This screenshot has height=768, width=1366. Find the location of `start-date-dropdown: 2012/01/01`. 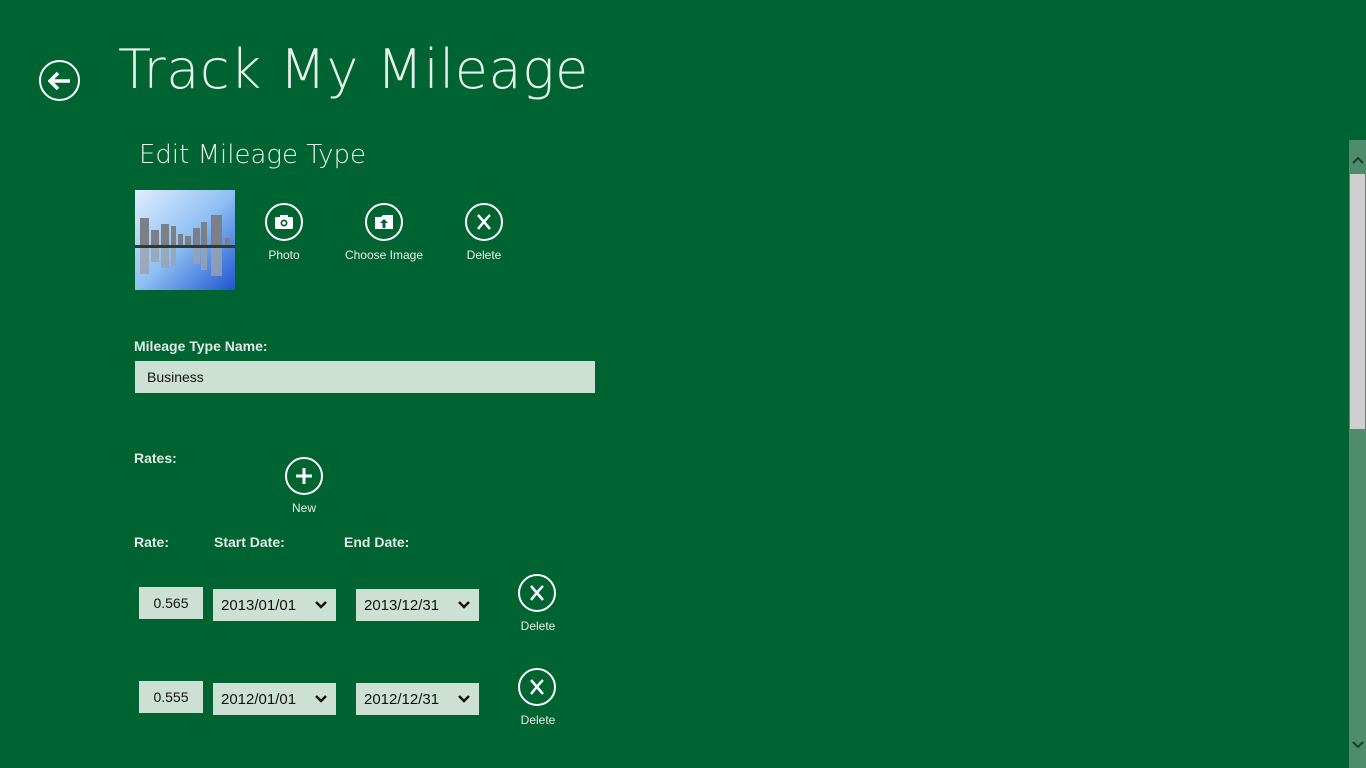

start-date-dropdown: 2012/01/01 is located at coordinates (274, 699).